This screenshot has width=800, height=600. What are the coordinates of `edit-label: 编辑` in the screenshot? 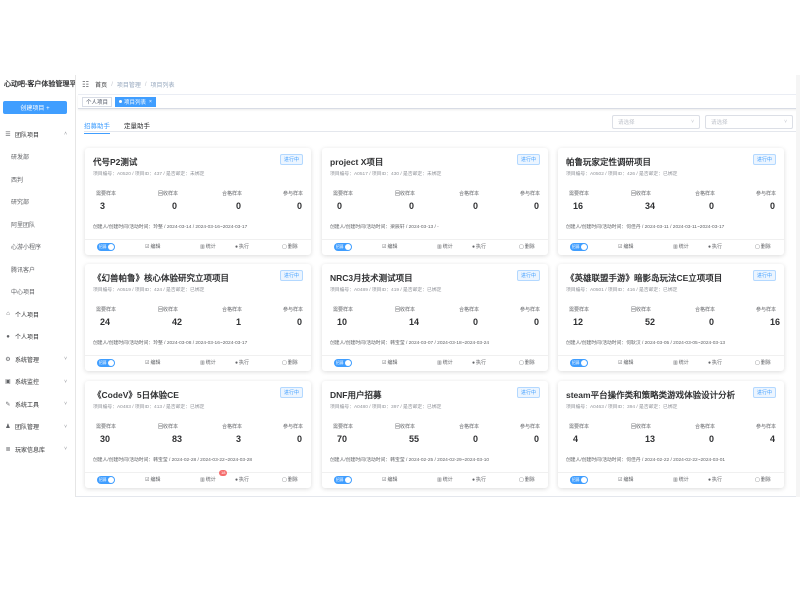 It's located at (155, 247).